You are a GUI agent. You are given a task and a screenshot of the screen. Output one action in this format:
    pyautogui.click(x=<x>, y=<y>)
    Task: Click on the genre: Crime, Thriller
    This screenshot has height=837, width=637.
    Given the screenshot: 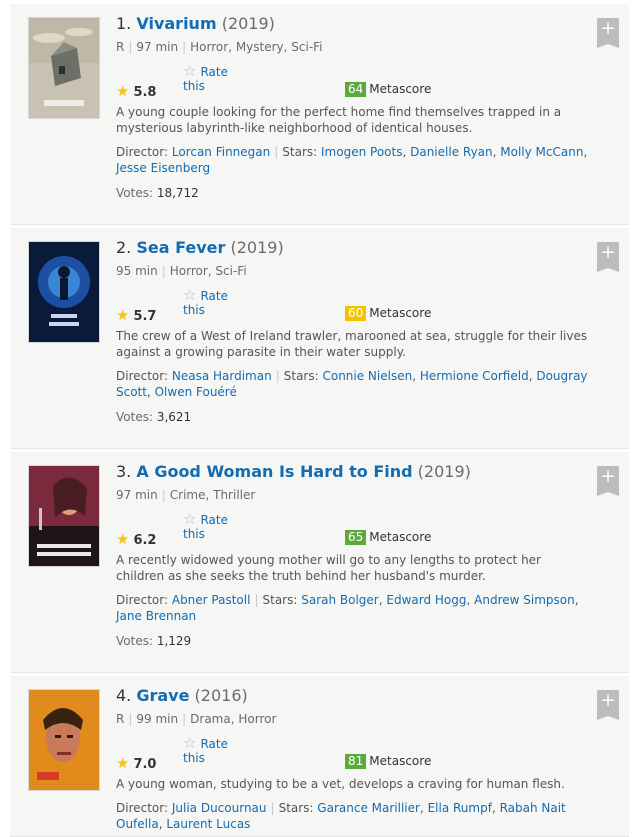 What is the action you would take?
    pyautogui.click(x=212, y=495)
    